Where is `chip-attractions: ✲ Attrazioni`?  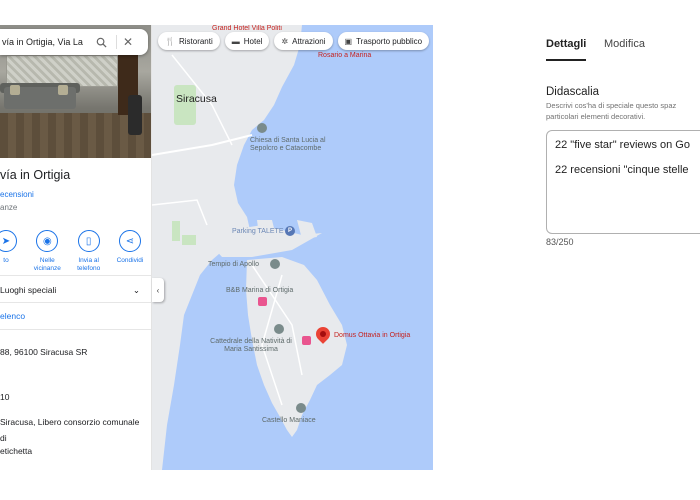
chip-attractions: ✲ Attrazioni is located at coordinates (303, 41).